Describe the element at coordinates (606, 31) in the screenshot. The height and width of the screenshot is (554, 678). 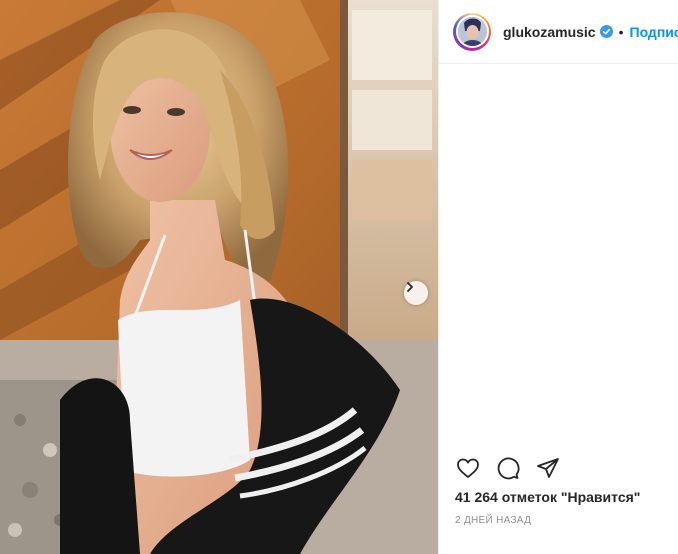
I see `verified-badge-icon` at that location.